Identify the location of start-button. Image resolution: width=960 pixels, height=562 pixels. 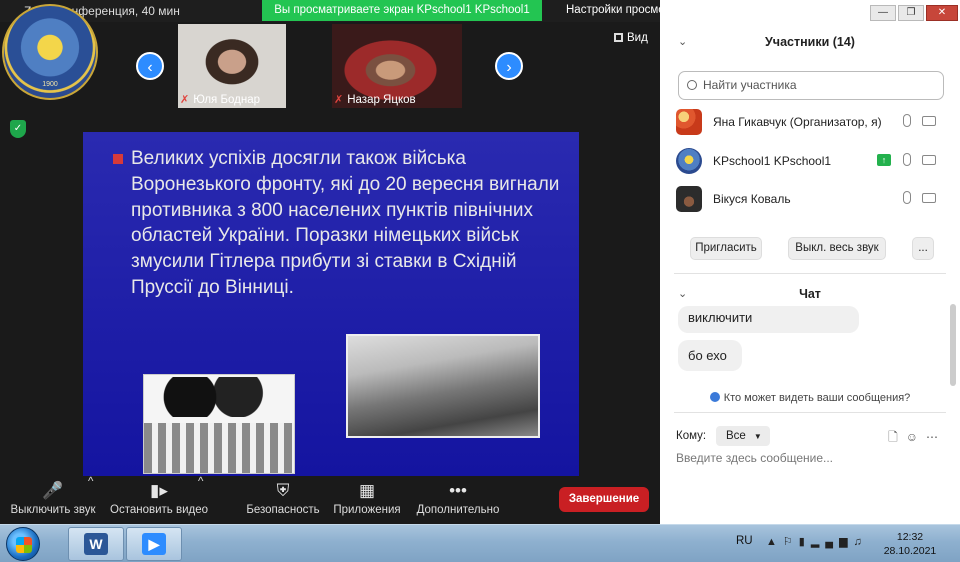
(23, 544).